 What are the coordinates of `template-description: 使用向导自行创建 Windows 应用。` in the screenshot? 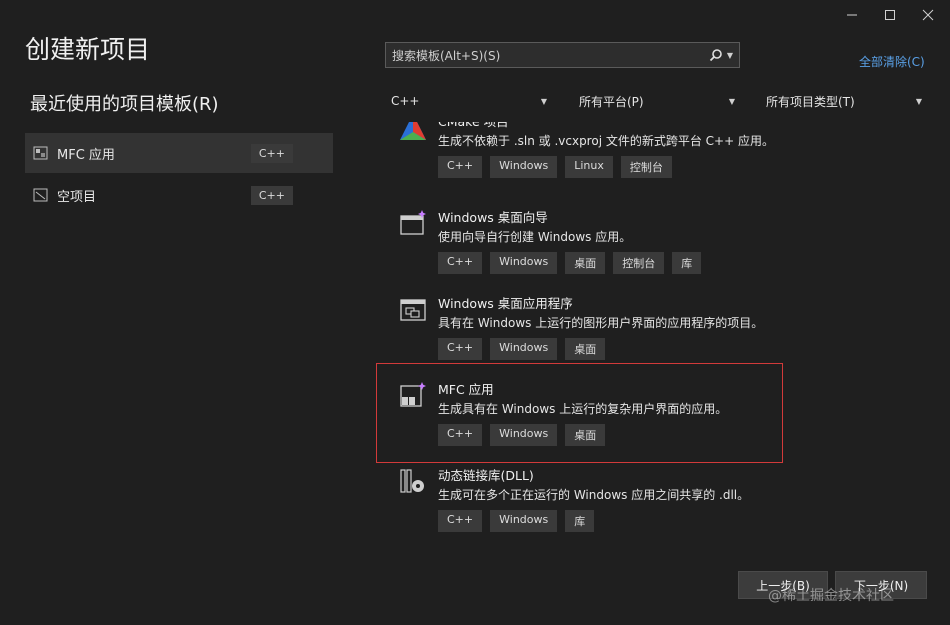 It's located at (535, 237).